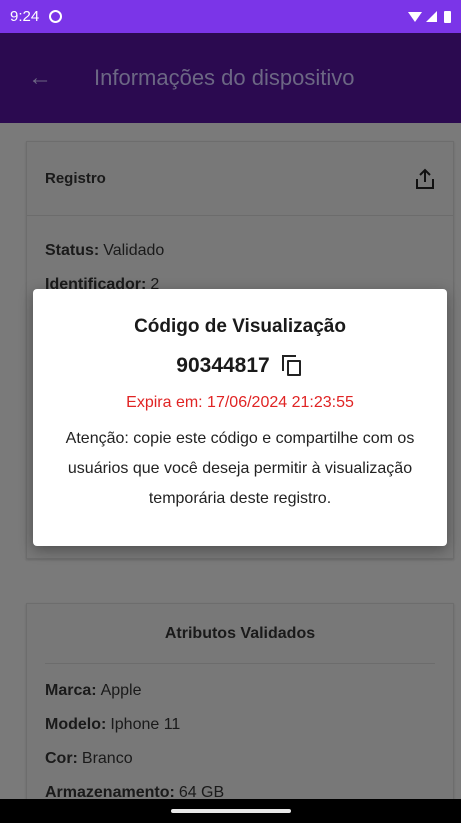 The image size is (461, 823). I want to click on home-indicator, so click(230, 811).